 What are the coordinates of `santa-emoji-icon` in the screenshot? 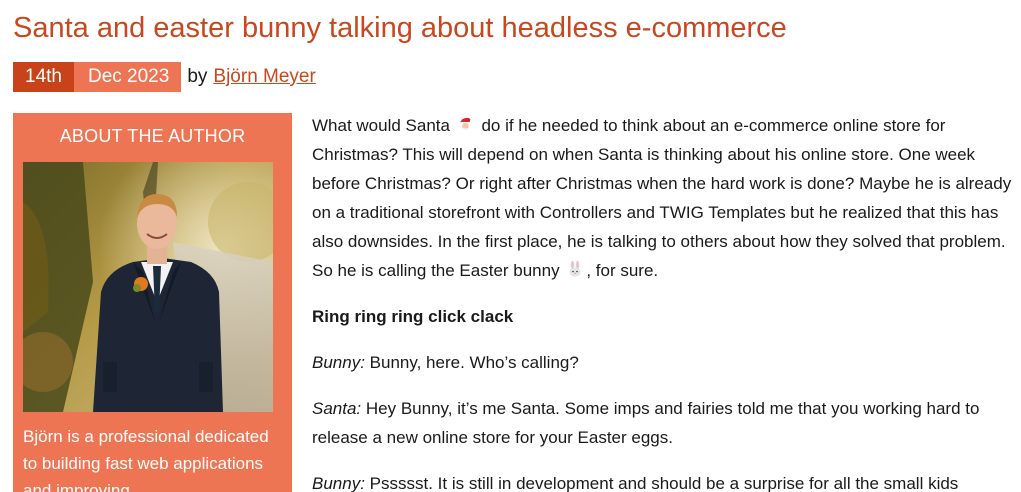 It's located at (466, 124).